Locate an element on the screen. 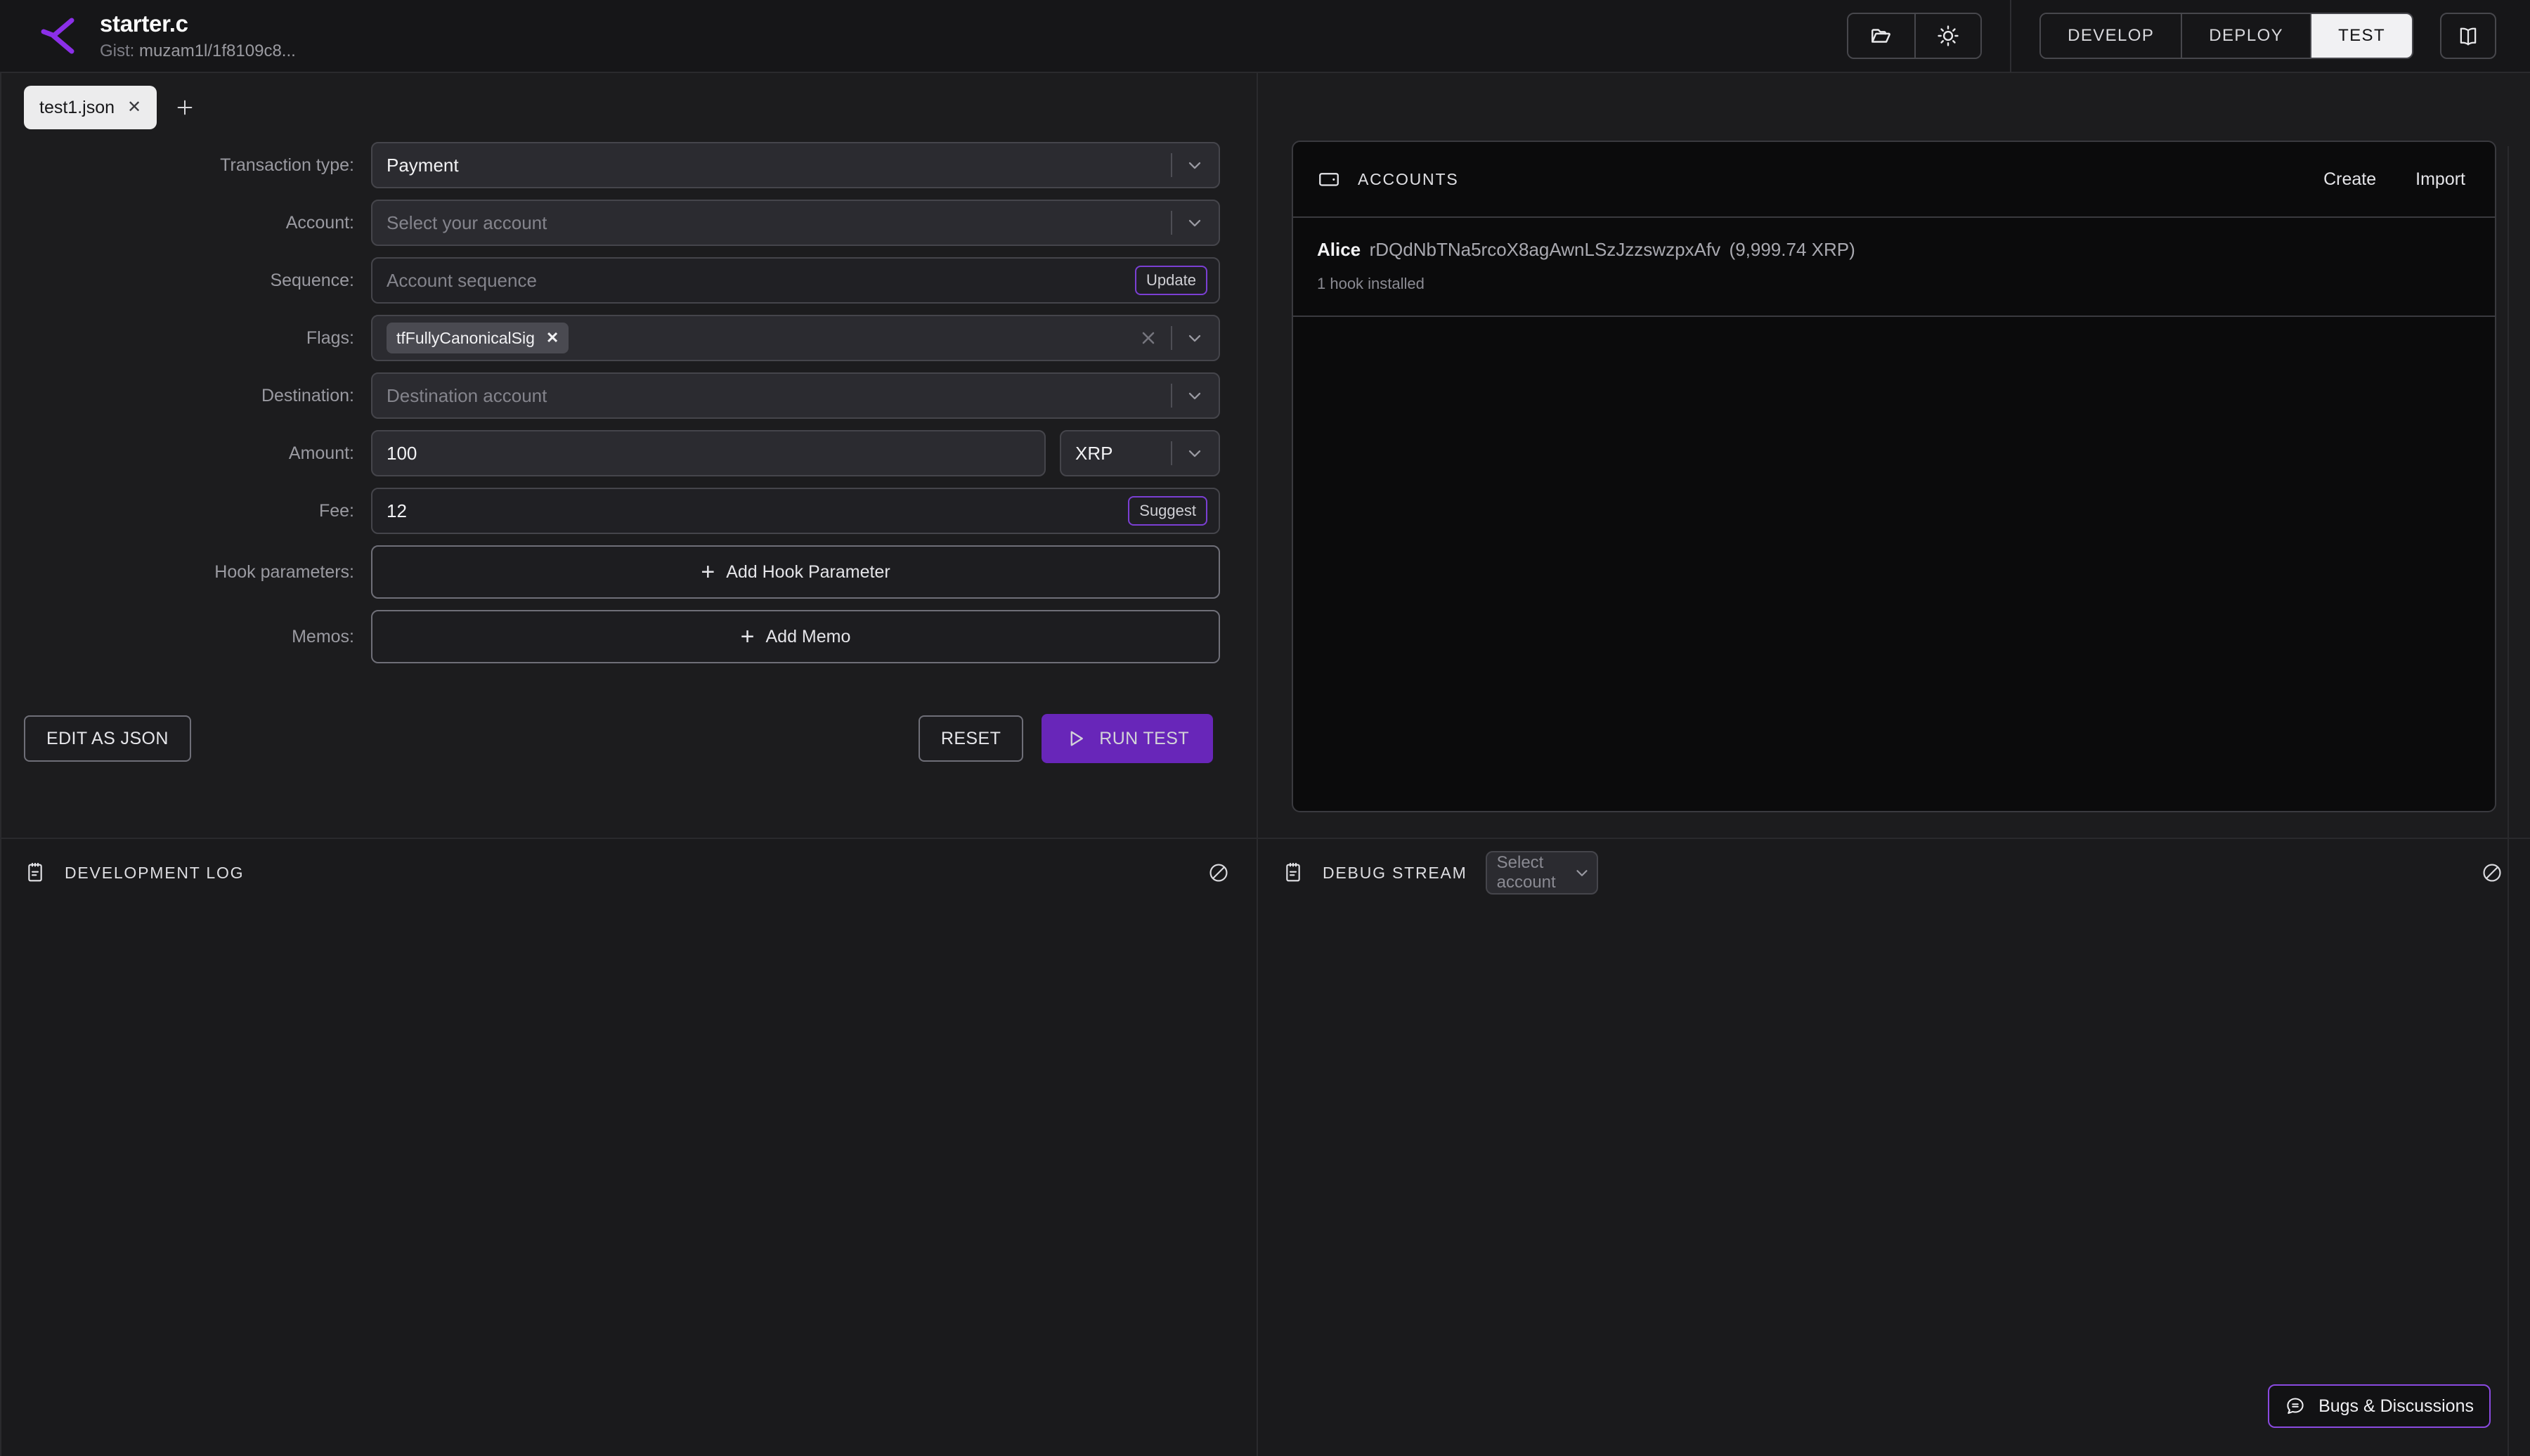 The width and height of the screenshot is (2530, 1456). debug-stream-account-select: Select account is located at coordinates (1541, 873).